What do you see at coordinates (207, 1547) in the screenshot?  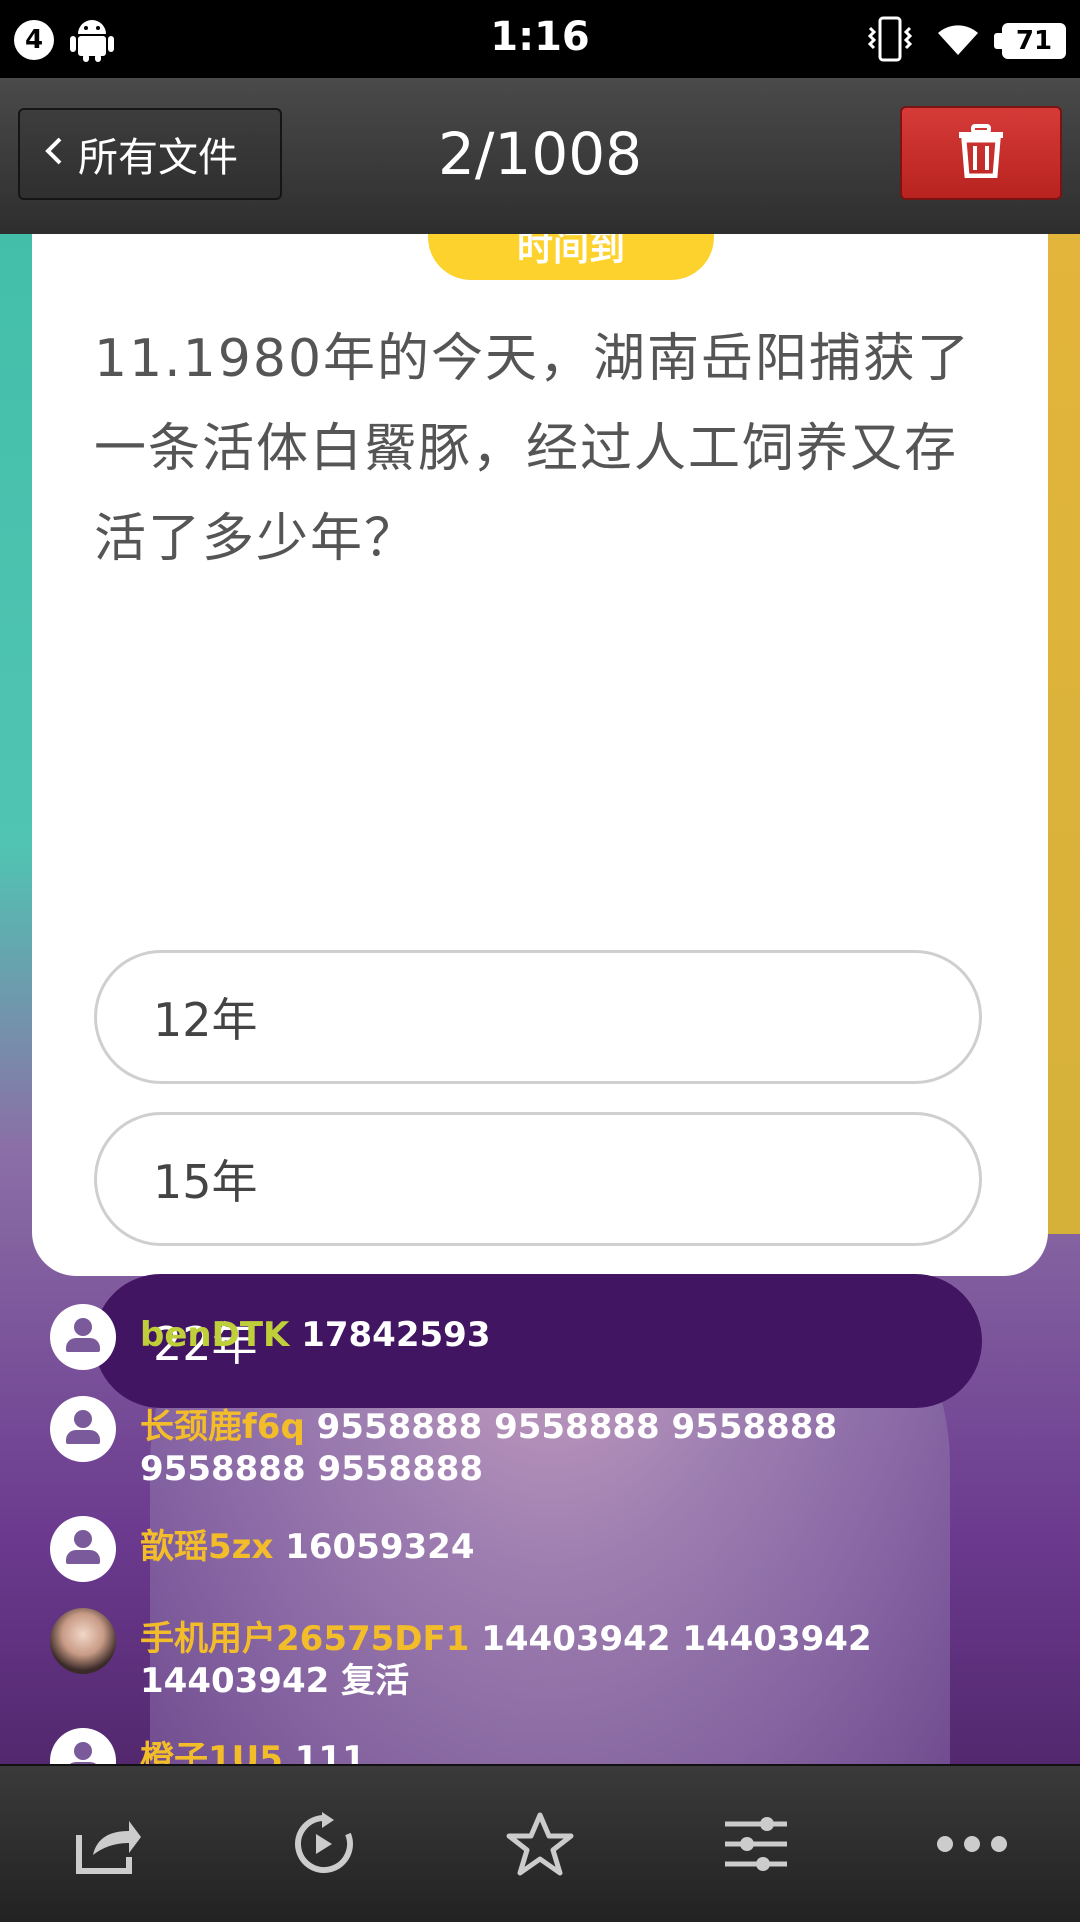 I see `comment-username: 歆瑶5zx` at bounding box center [207, 1547].